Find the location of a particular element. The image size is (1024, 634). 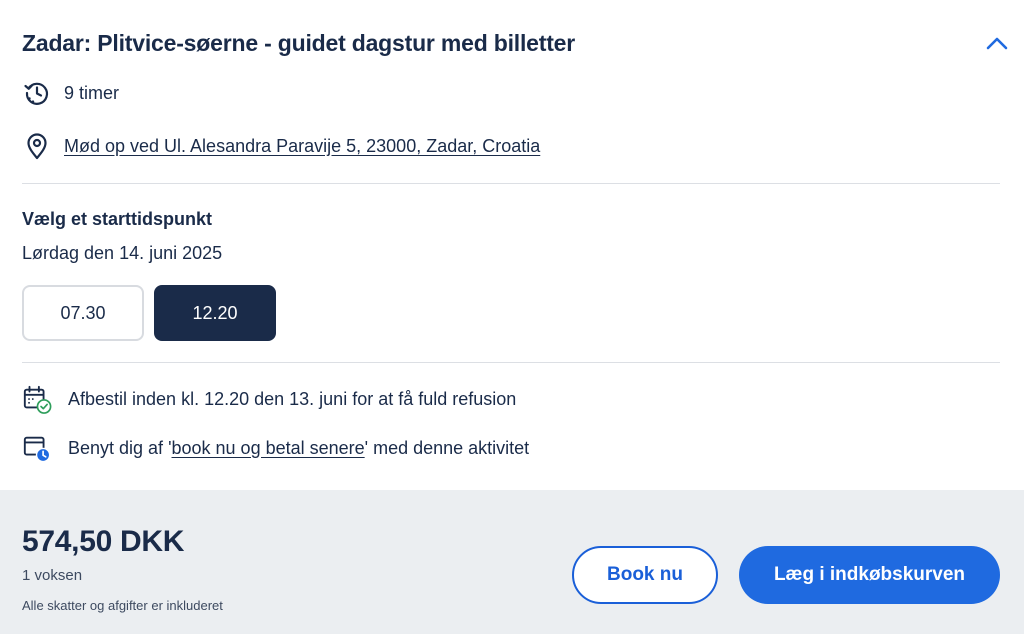

participants-summary: 1 voksen is located at coordinates (52, 575).